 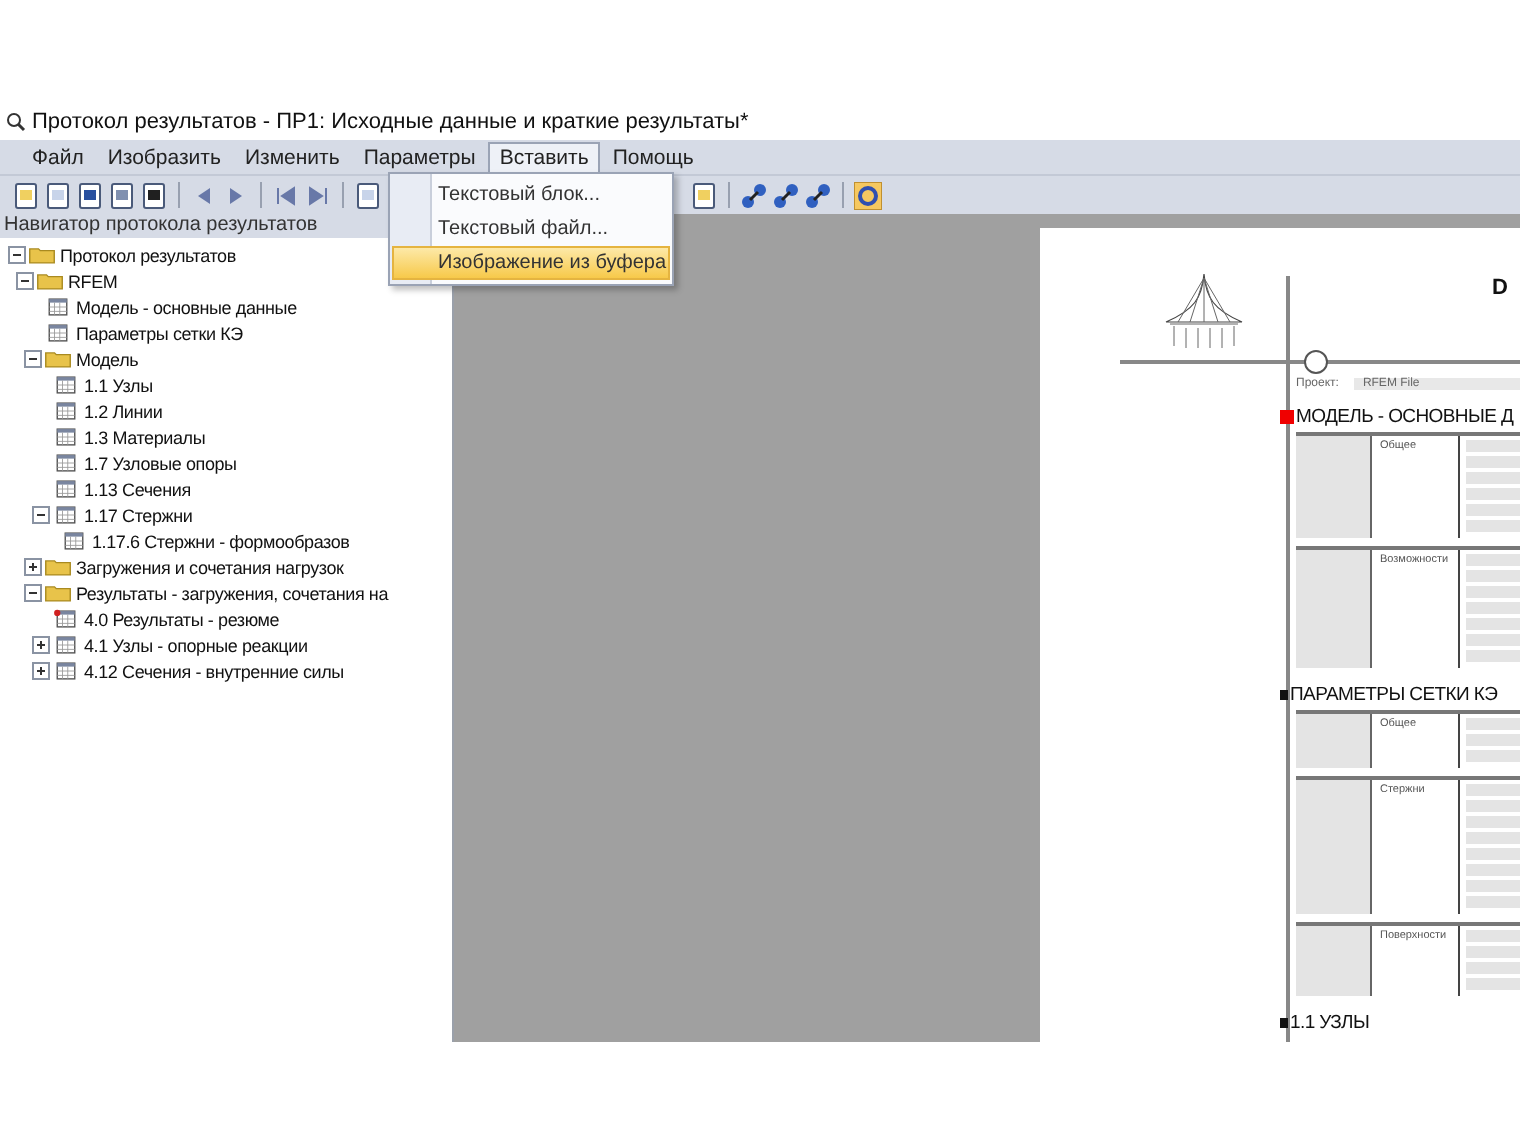 I want to click on tree-item: Загружения и сочетания нагрузок, so click(x=210, y=567).